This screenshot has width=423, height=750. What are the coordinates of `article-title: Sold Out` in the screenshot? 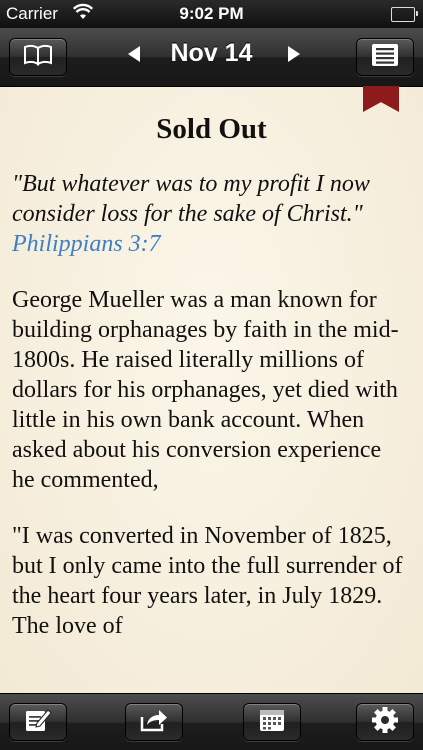 It's located at (211, 129).